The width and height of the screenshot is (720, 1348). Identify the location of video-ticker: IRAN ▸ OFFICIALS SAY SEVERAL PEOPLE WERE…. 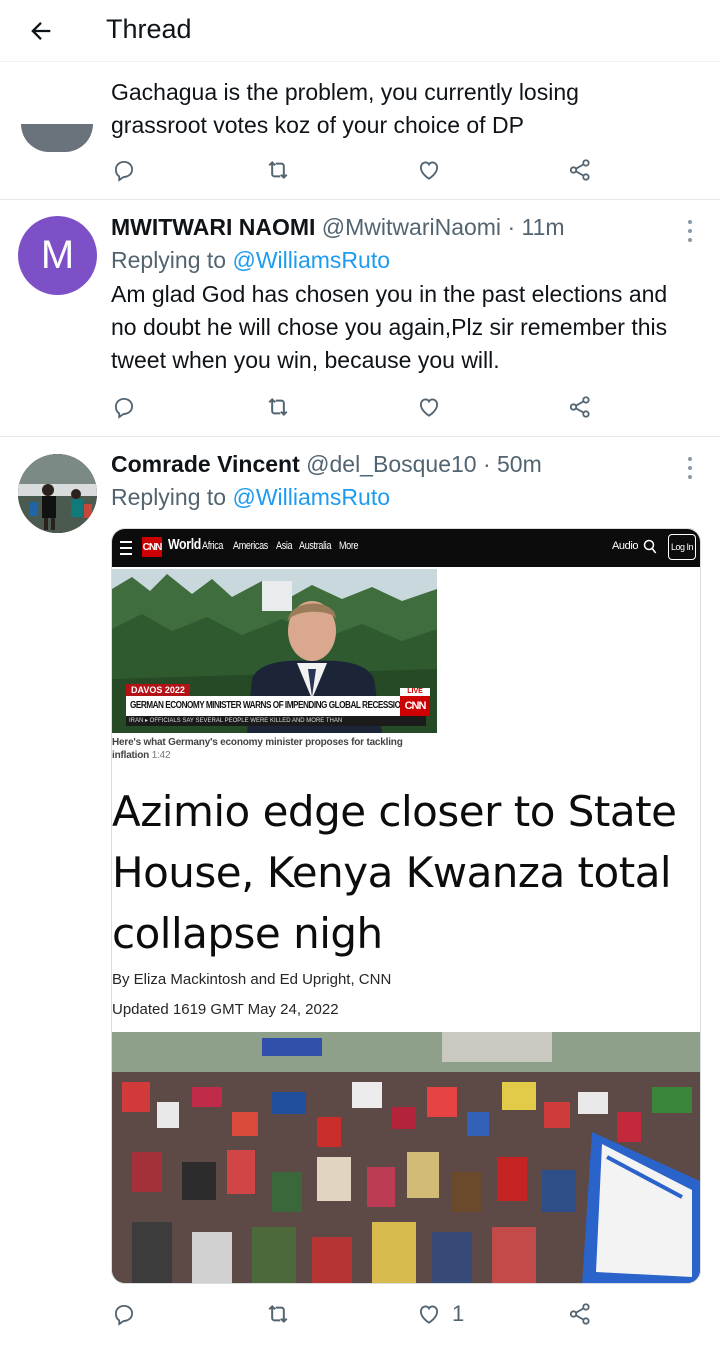
(276, 721).